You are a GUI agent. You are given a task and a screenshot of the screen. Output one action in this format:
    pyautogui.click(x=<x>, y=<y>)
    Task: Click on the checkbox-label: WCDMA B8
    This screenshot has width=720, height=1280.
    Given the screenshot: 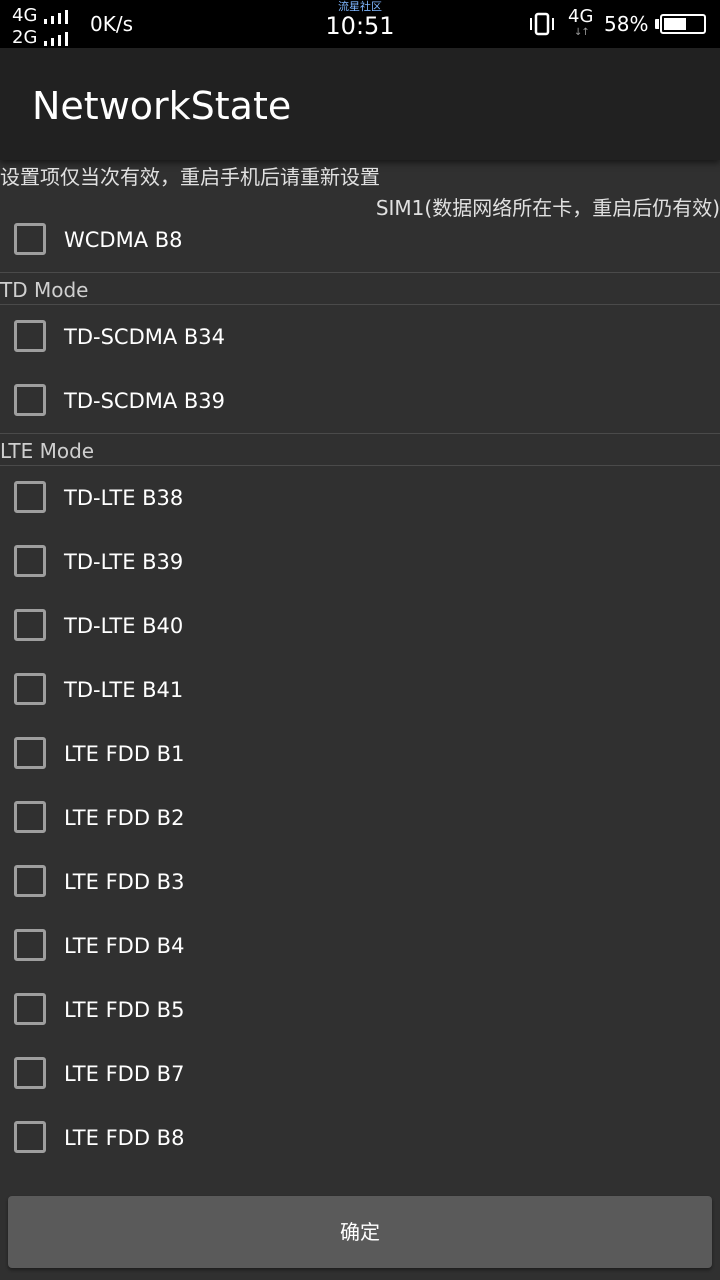 What is the action you would take?
    pyautogui.click(x=123, y=240)
    